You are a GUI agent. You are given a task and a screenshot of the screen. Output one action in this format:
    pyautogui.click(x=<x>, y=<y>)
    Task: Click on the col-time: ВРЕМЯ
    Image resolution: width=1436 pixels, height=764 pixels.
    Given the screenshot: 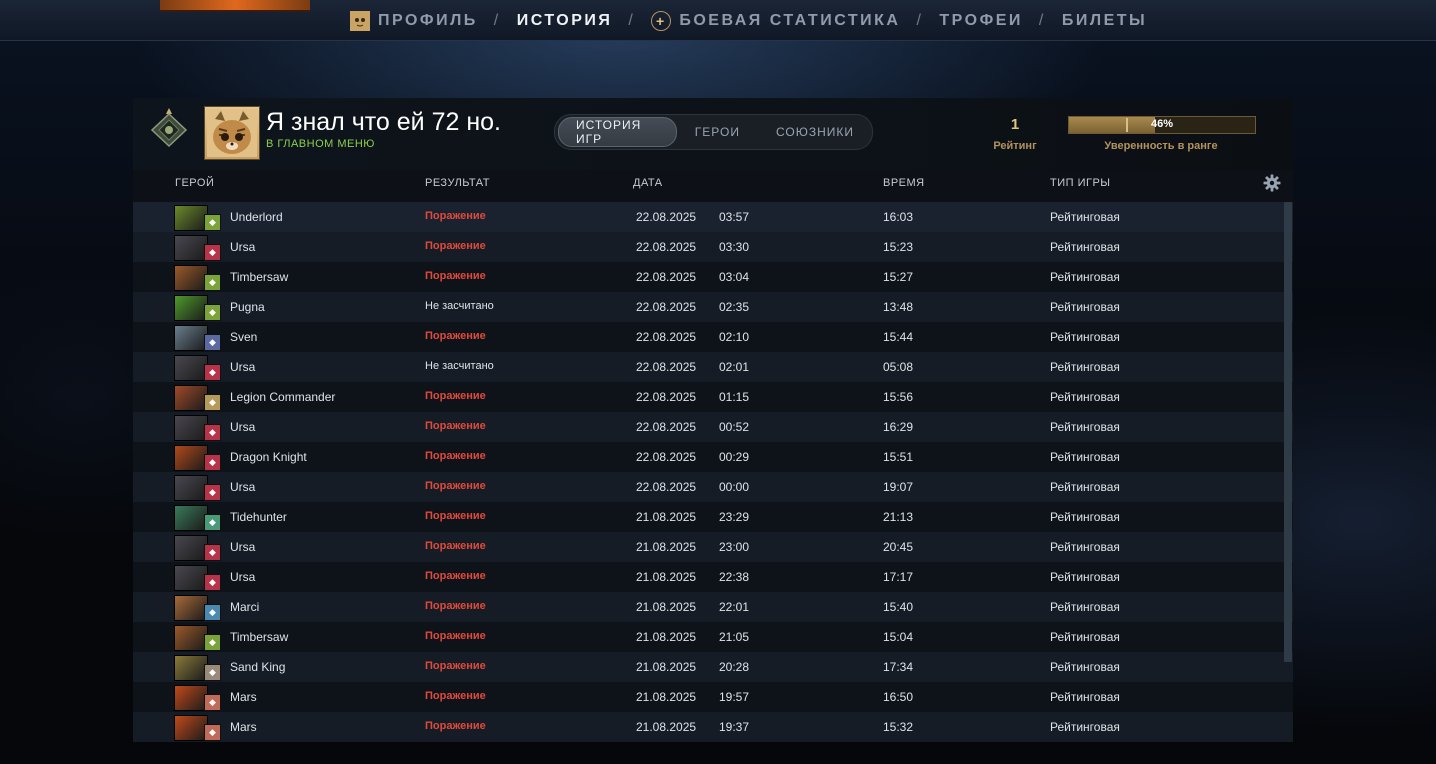 What is the action you would take?
    pyautogui.click(x=904, y=183)
    